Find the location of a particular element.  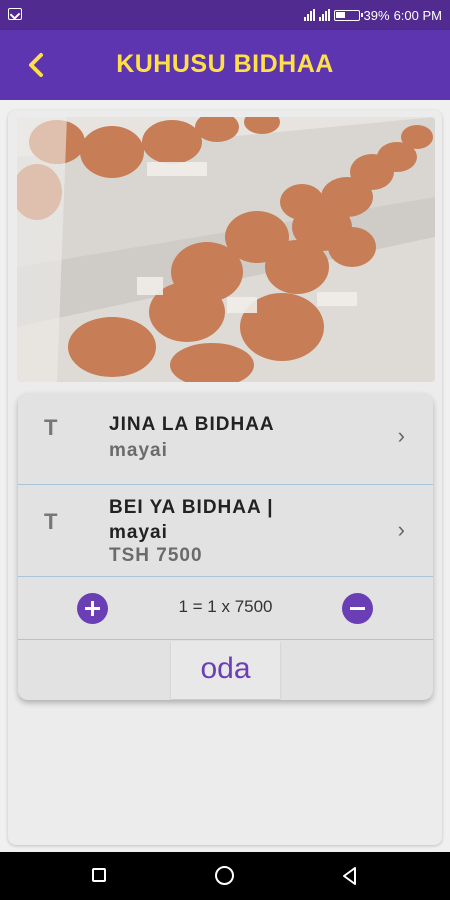

product-price-label: BEI YA BIDHAA | mayai is located at coordinates (191, 520).